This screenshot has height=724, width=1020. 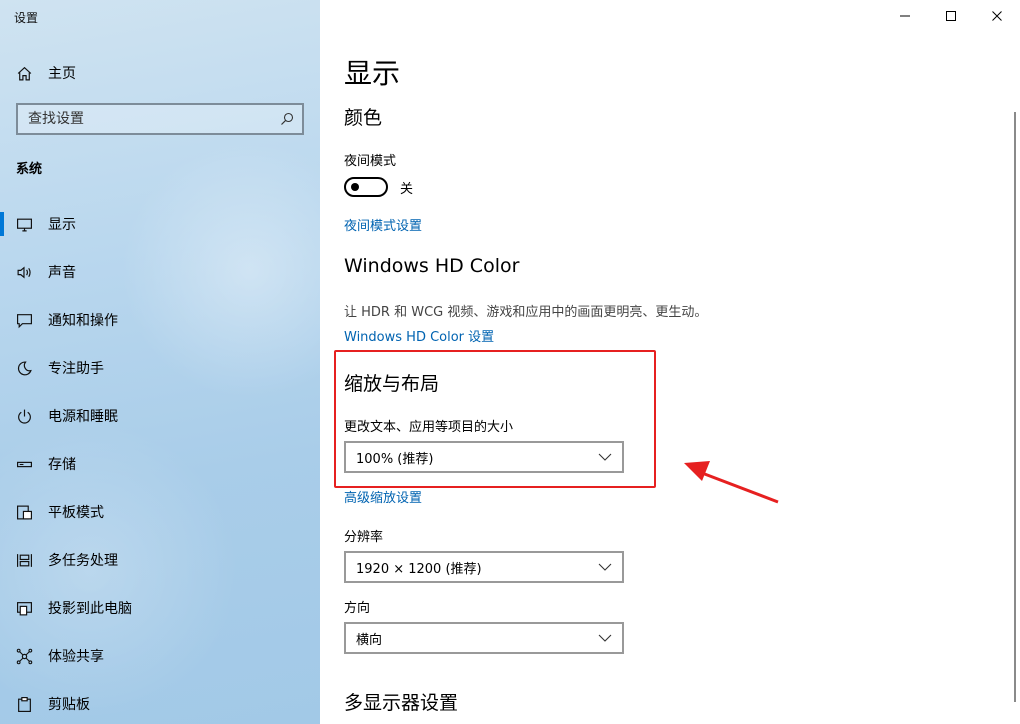 I want to click on hdr-heading: Windows HD Color, so click(x=432, y=266).